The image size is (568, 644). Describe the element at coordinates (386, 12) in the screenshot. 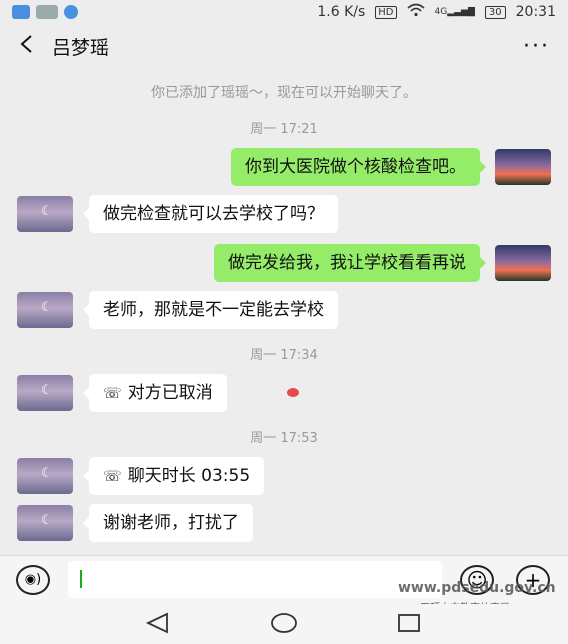

I see `hd-badge: HD` at that location.